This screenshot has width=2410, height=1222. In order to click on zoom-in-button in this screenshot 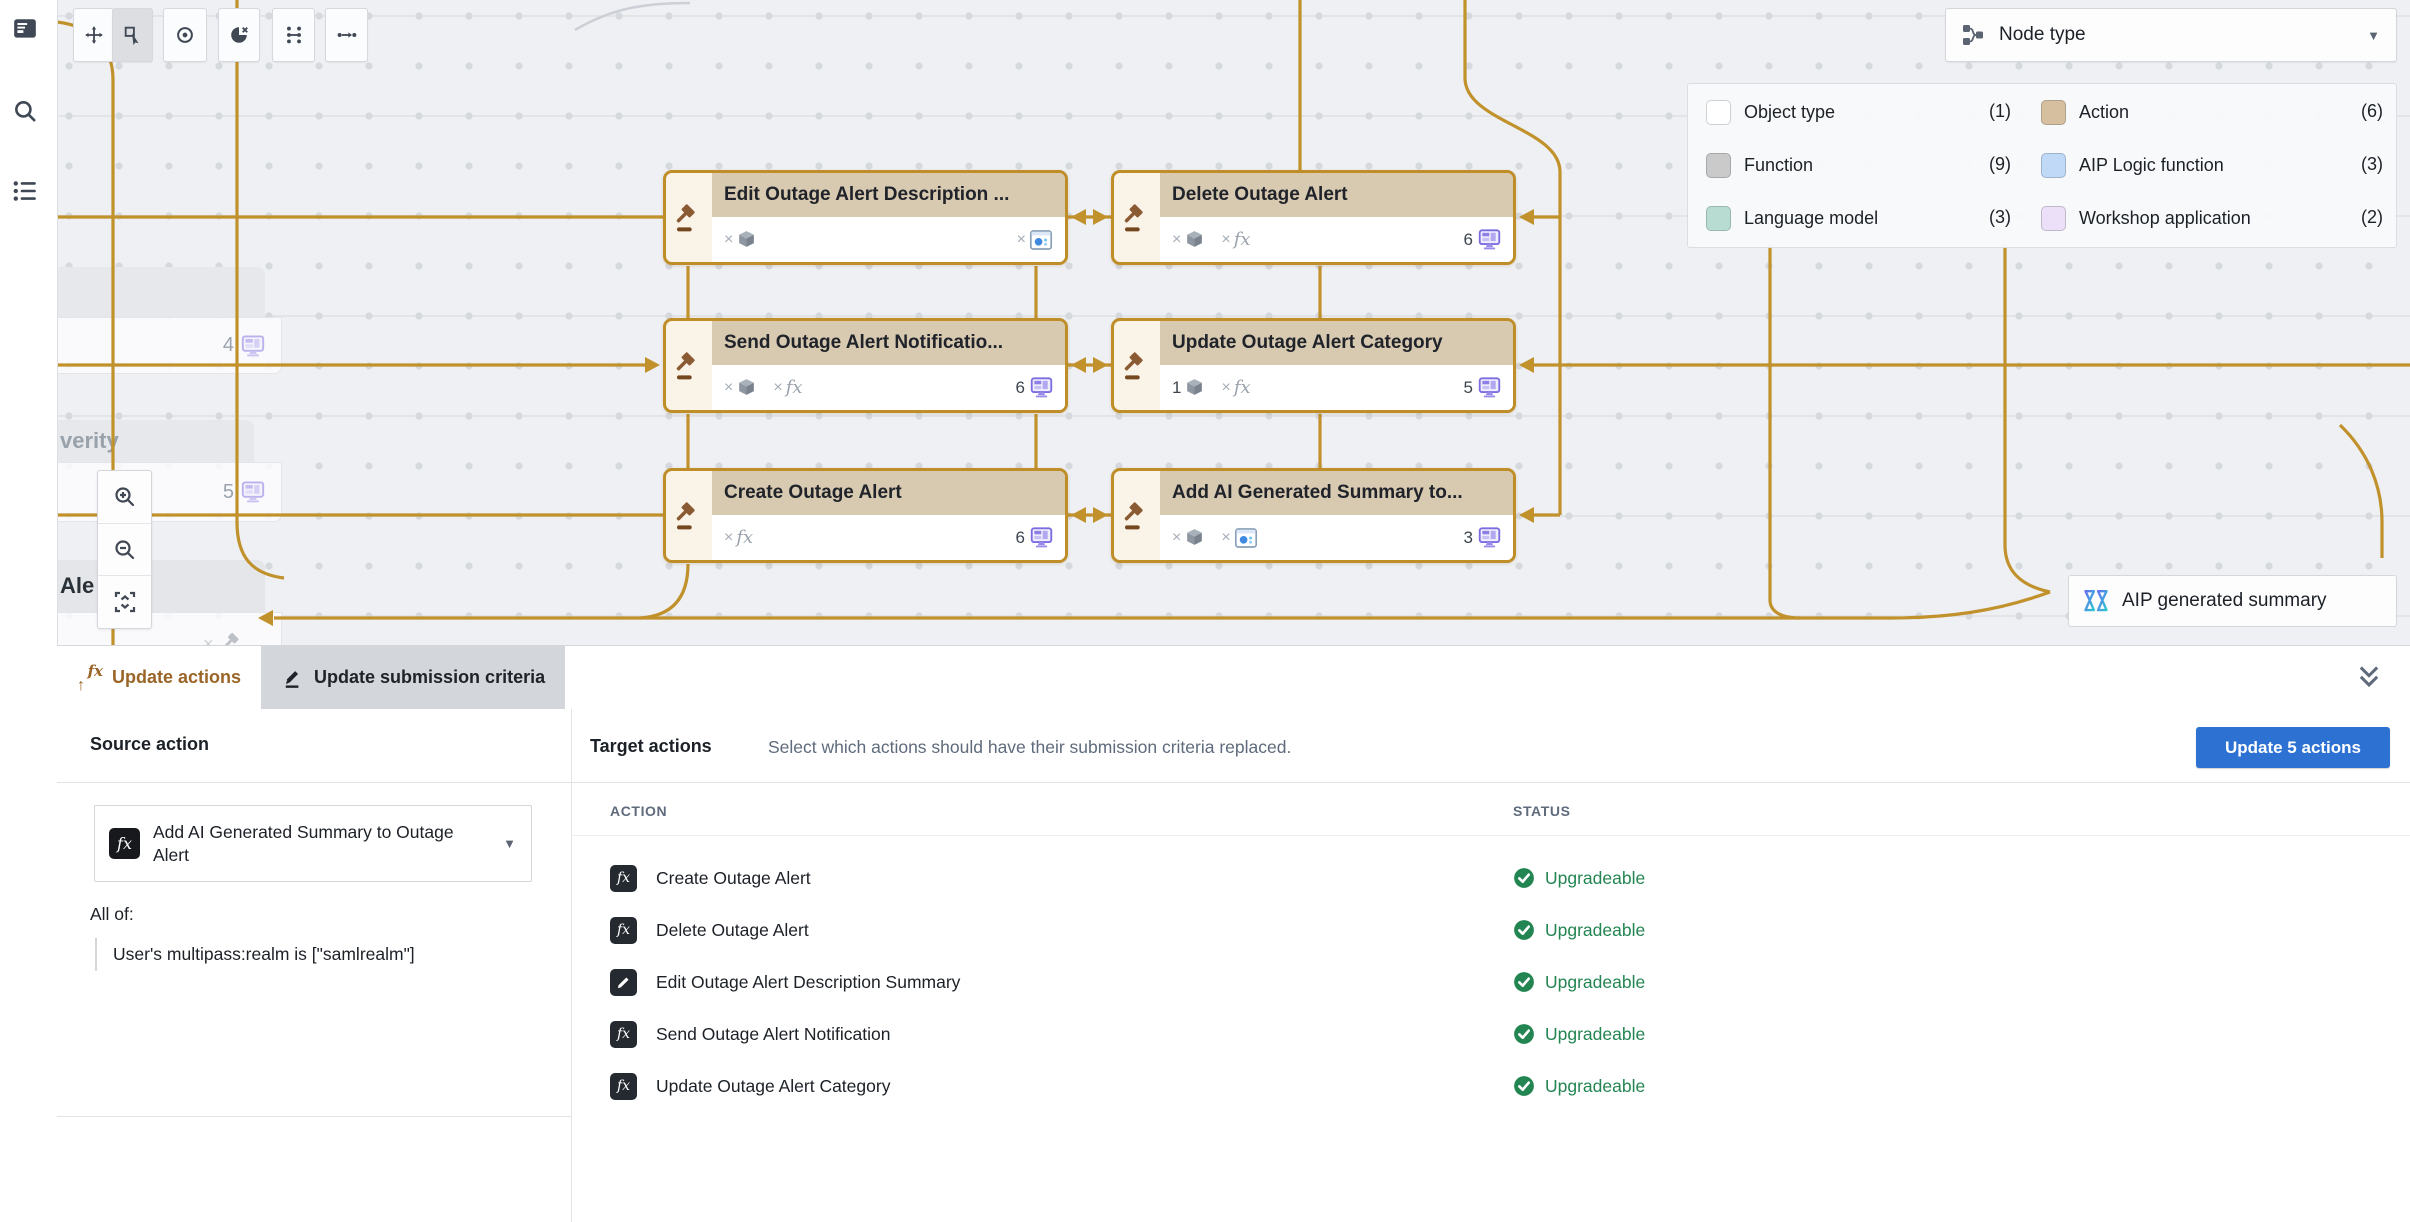, I will do `click(124, 497)`.